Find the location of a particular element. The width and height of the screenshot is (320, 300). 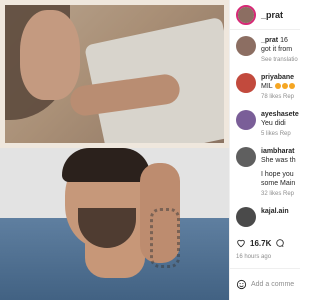

comment-text: Yeu didi is located at coordinates (273, 123).